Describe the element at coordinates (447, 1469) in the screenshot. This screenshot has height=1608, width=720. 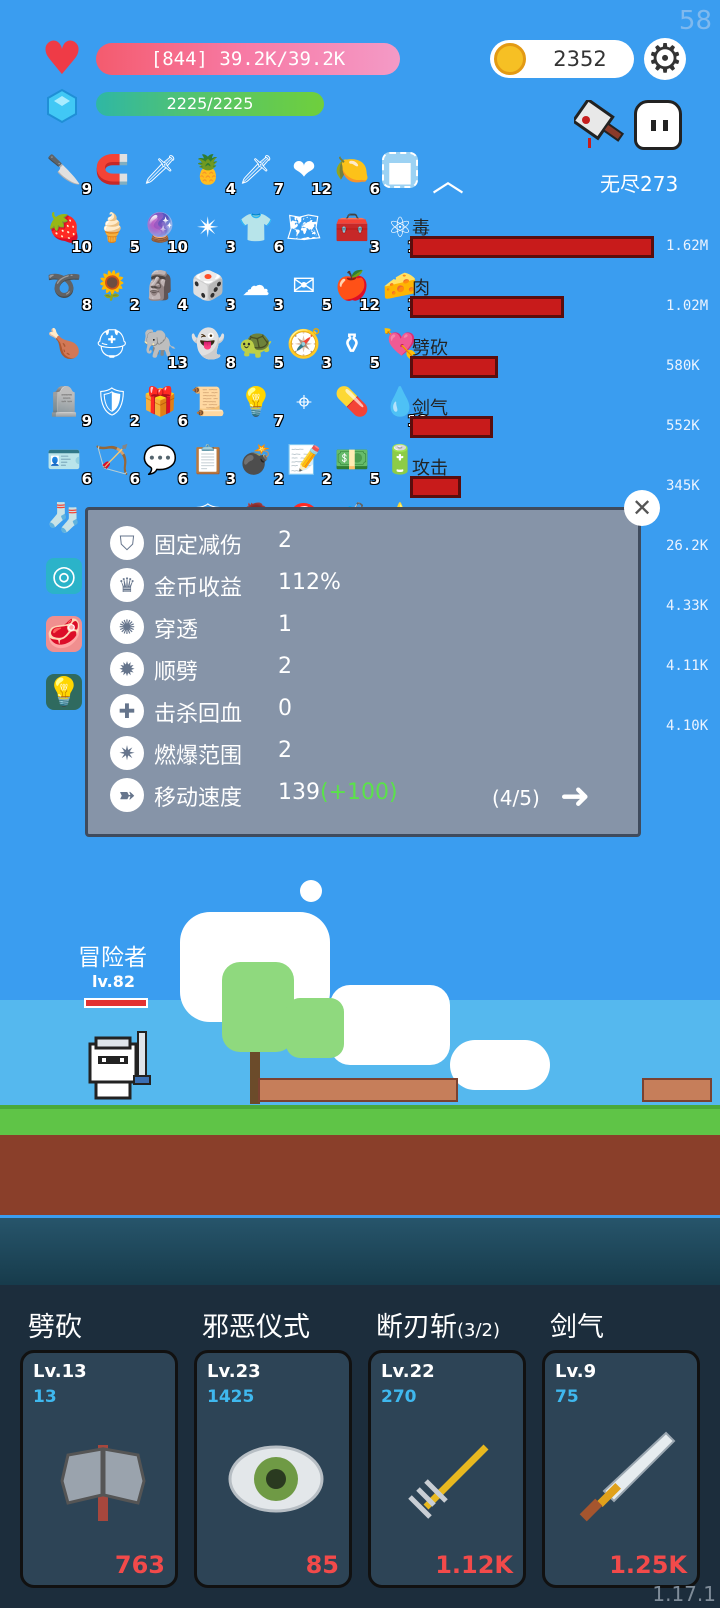
I see `skill-card-trident: Lv.22 270 1.12K` at that location.